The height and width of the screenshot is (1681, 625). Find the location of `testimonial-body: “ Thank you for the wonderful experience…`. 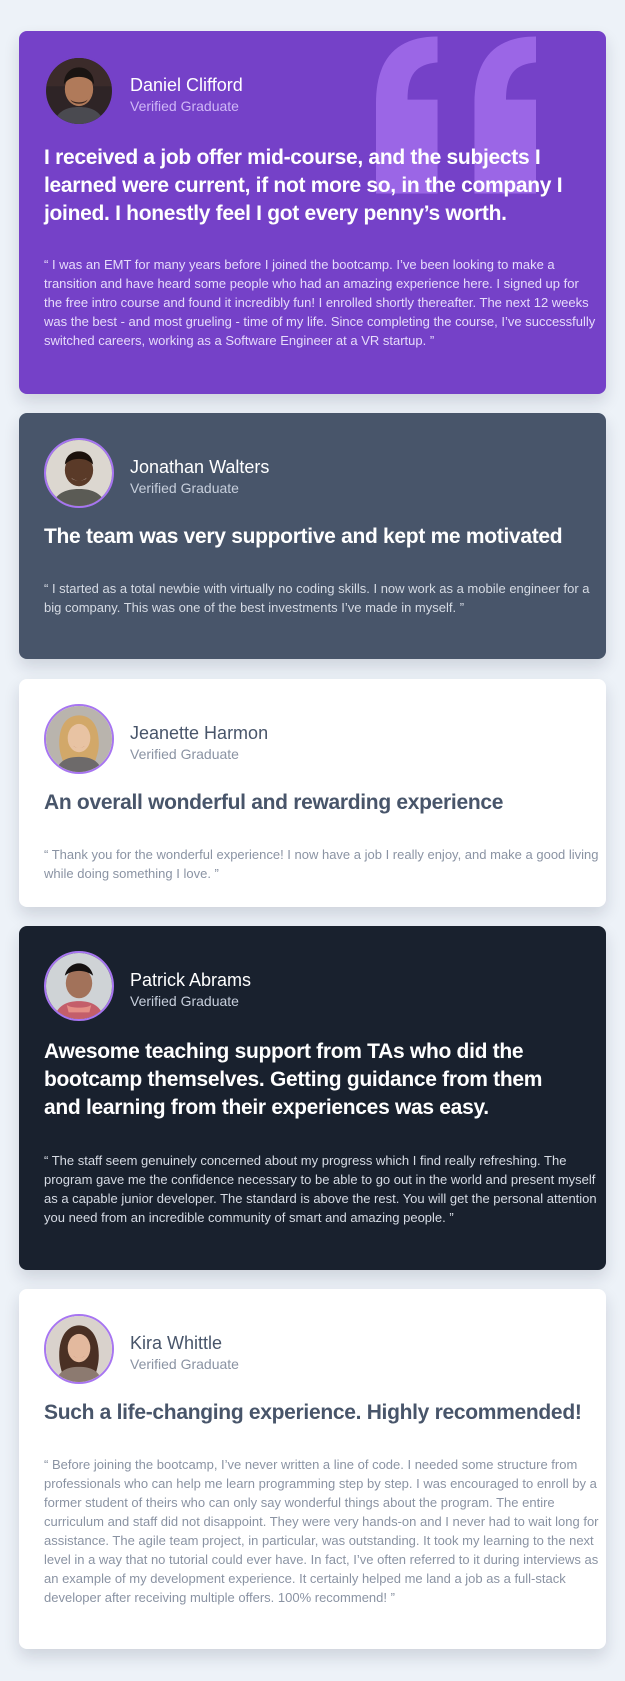

testimonial-body: “ Thank you for the wonderful experience… is located at coordinates (321, 864).